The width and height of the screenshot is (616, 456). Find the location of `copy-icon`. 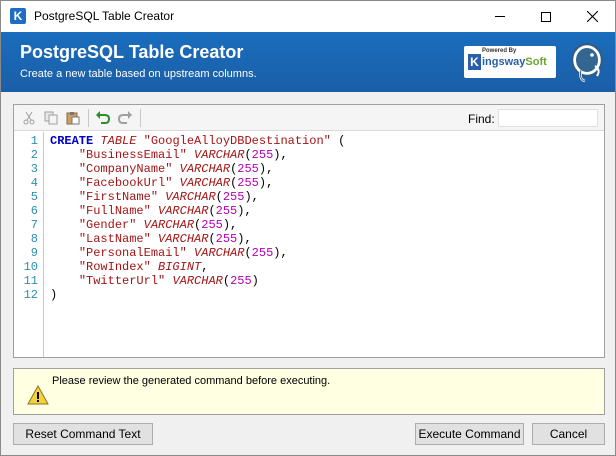

copy-icon is located at coordinates (51, 118).